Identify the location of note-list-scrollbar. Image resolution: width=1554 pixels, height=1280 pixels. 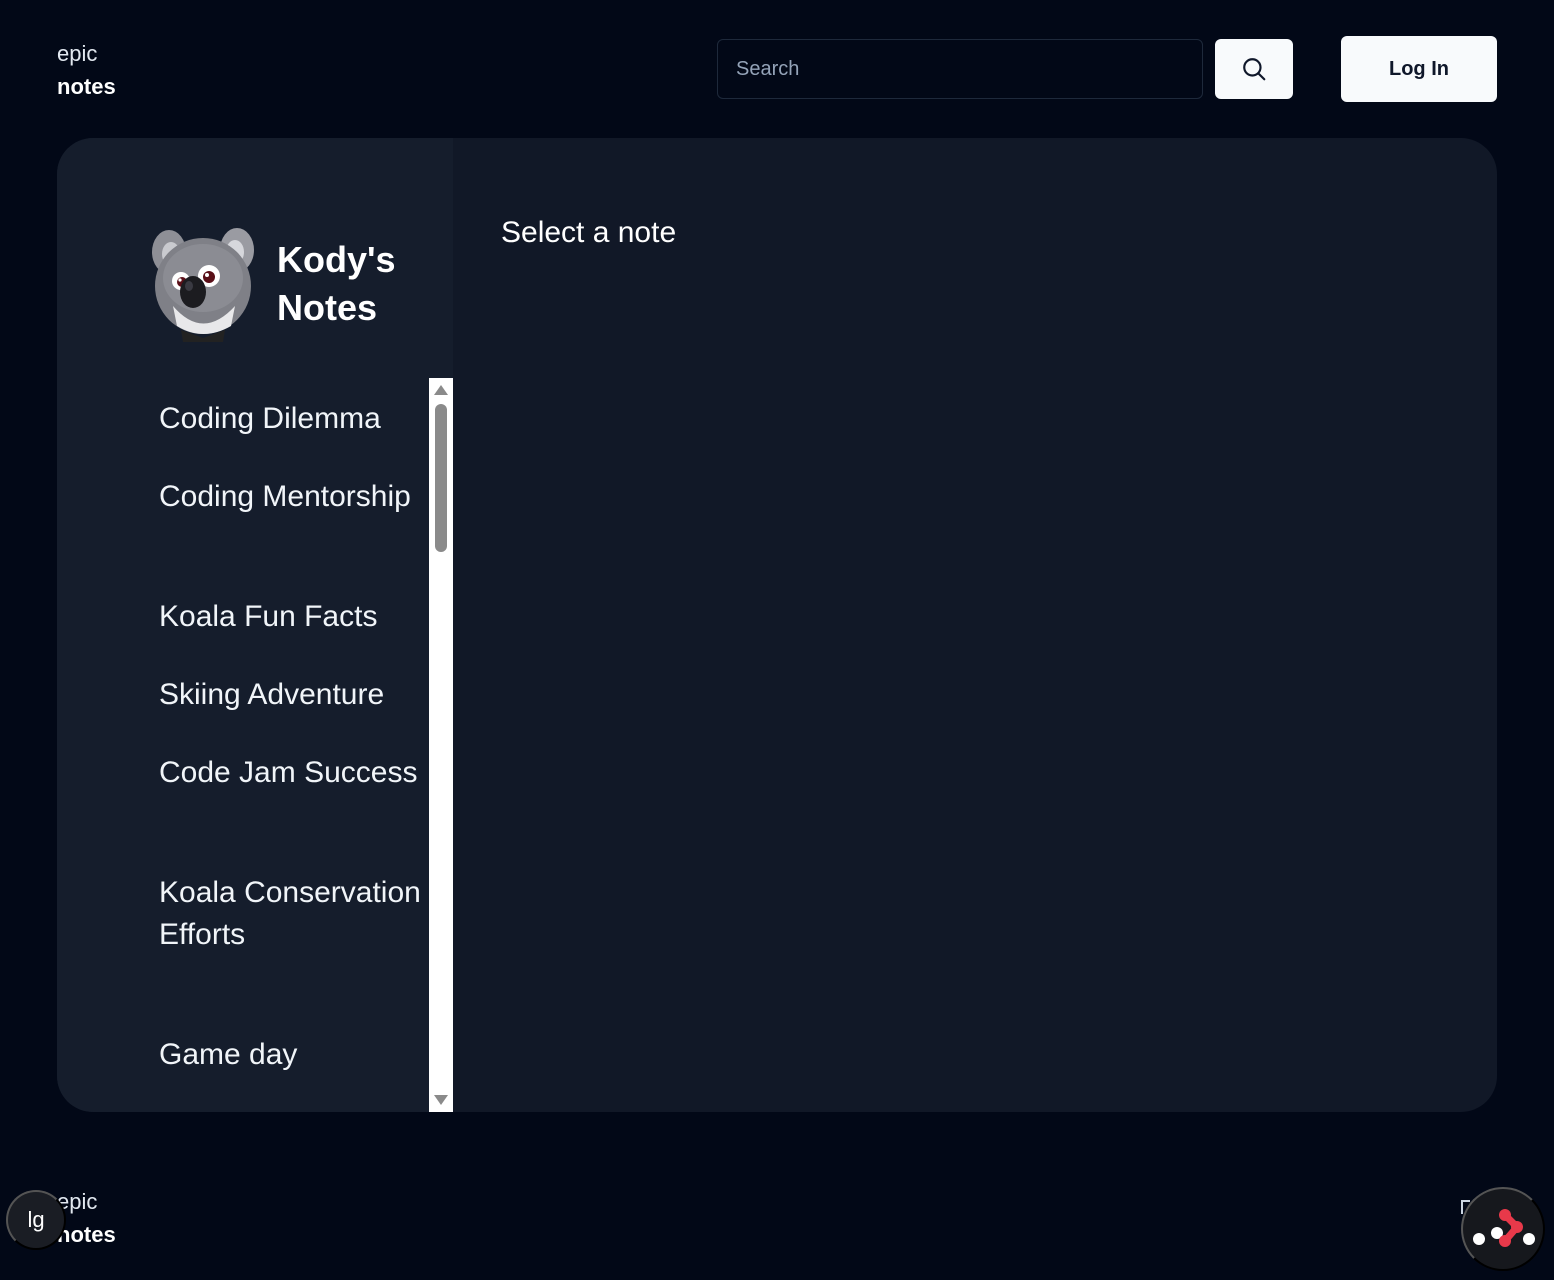
(441, 745).